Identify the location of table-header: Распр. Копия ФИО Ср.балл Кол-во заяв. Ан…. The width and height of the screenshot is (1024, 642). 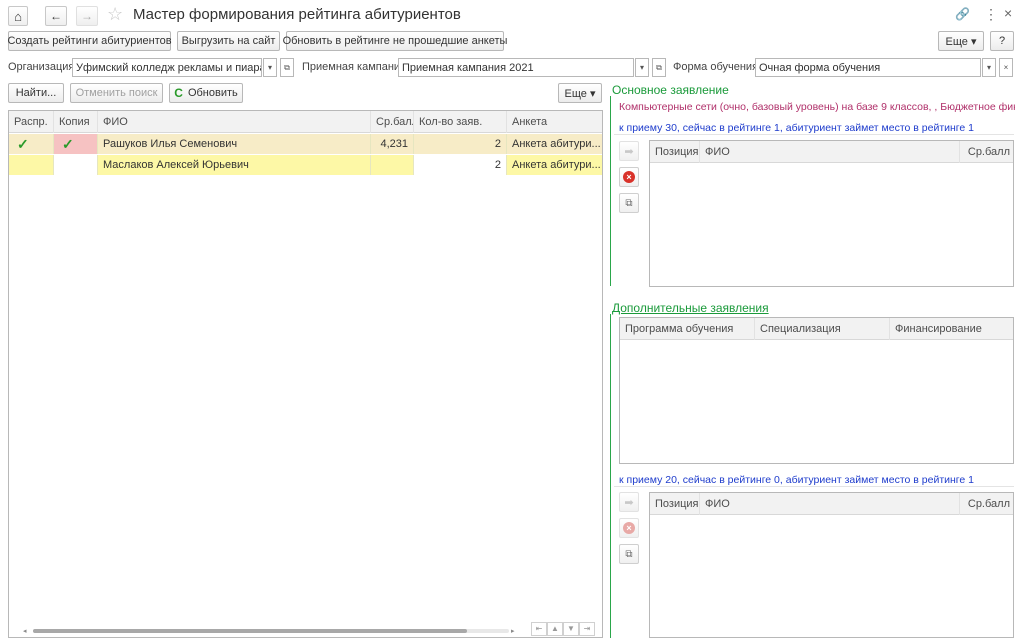
(305, 122).